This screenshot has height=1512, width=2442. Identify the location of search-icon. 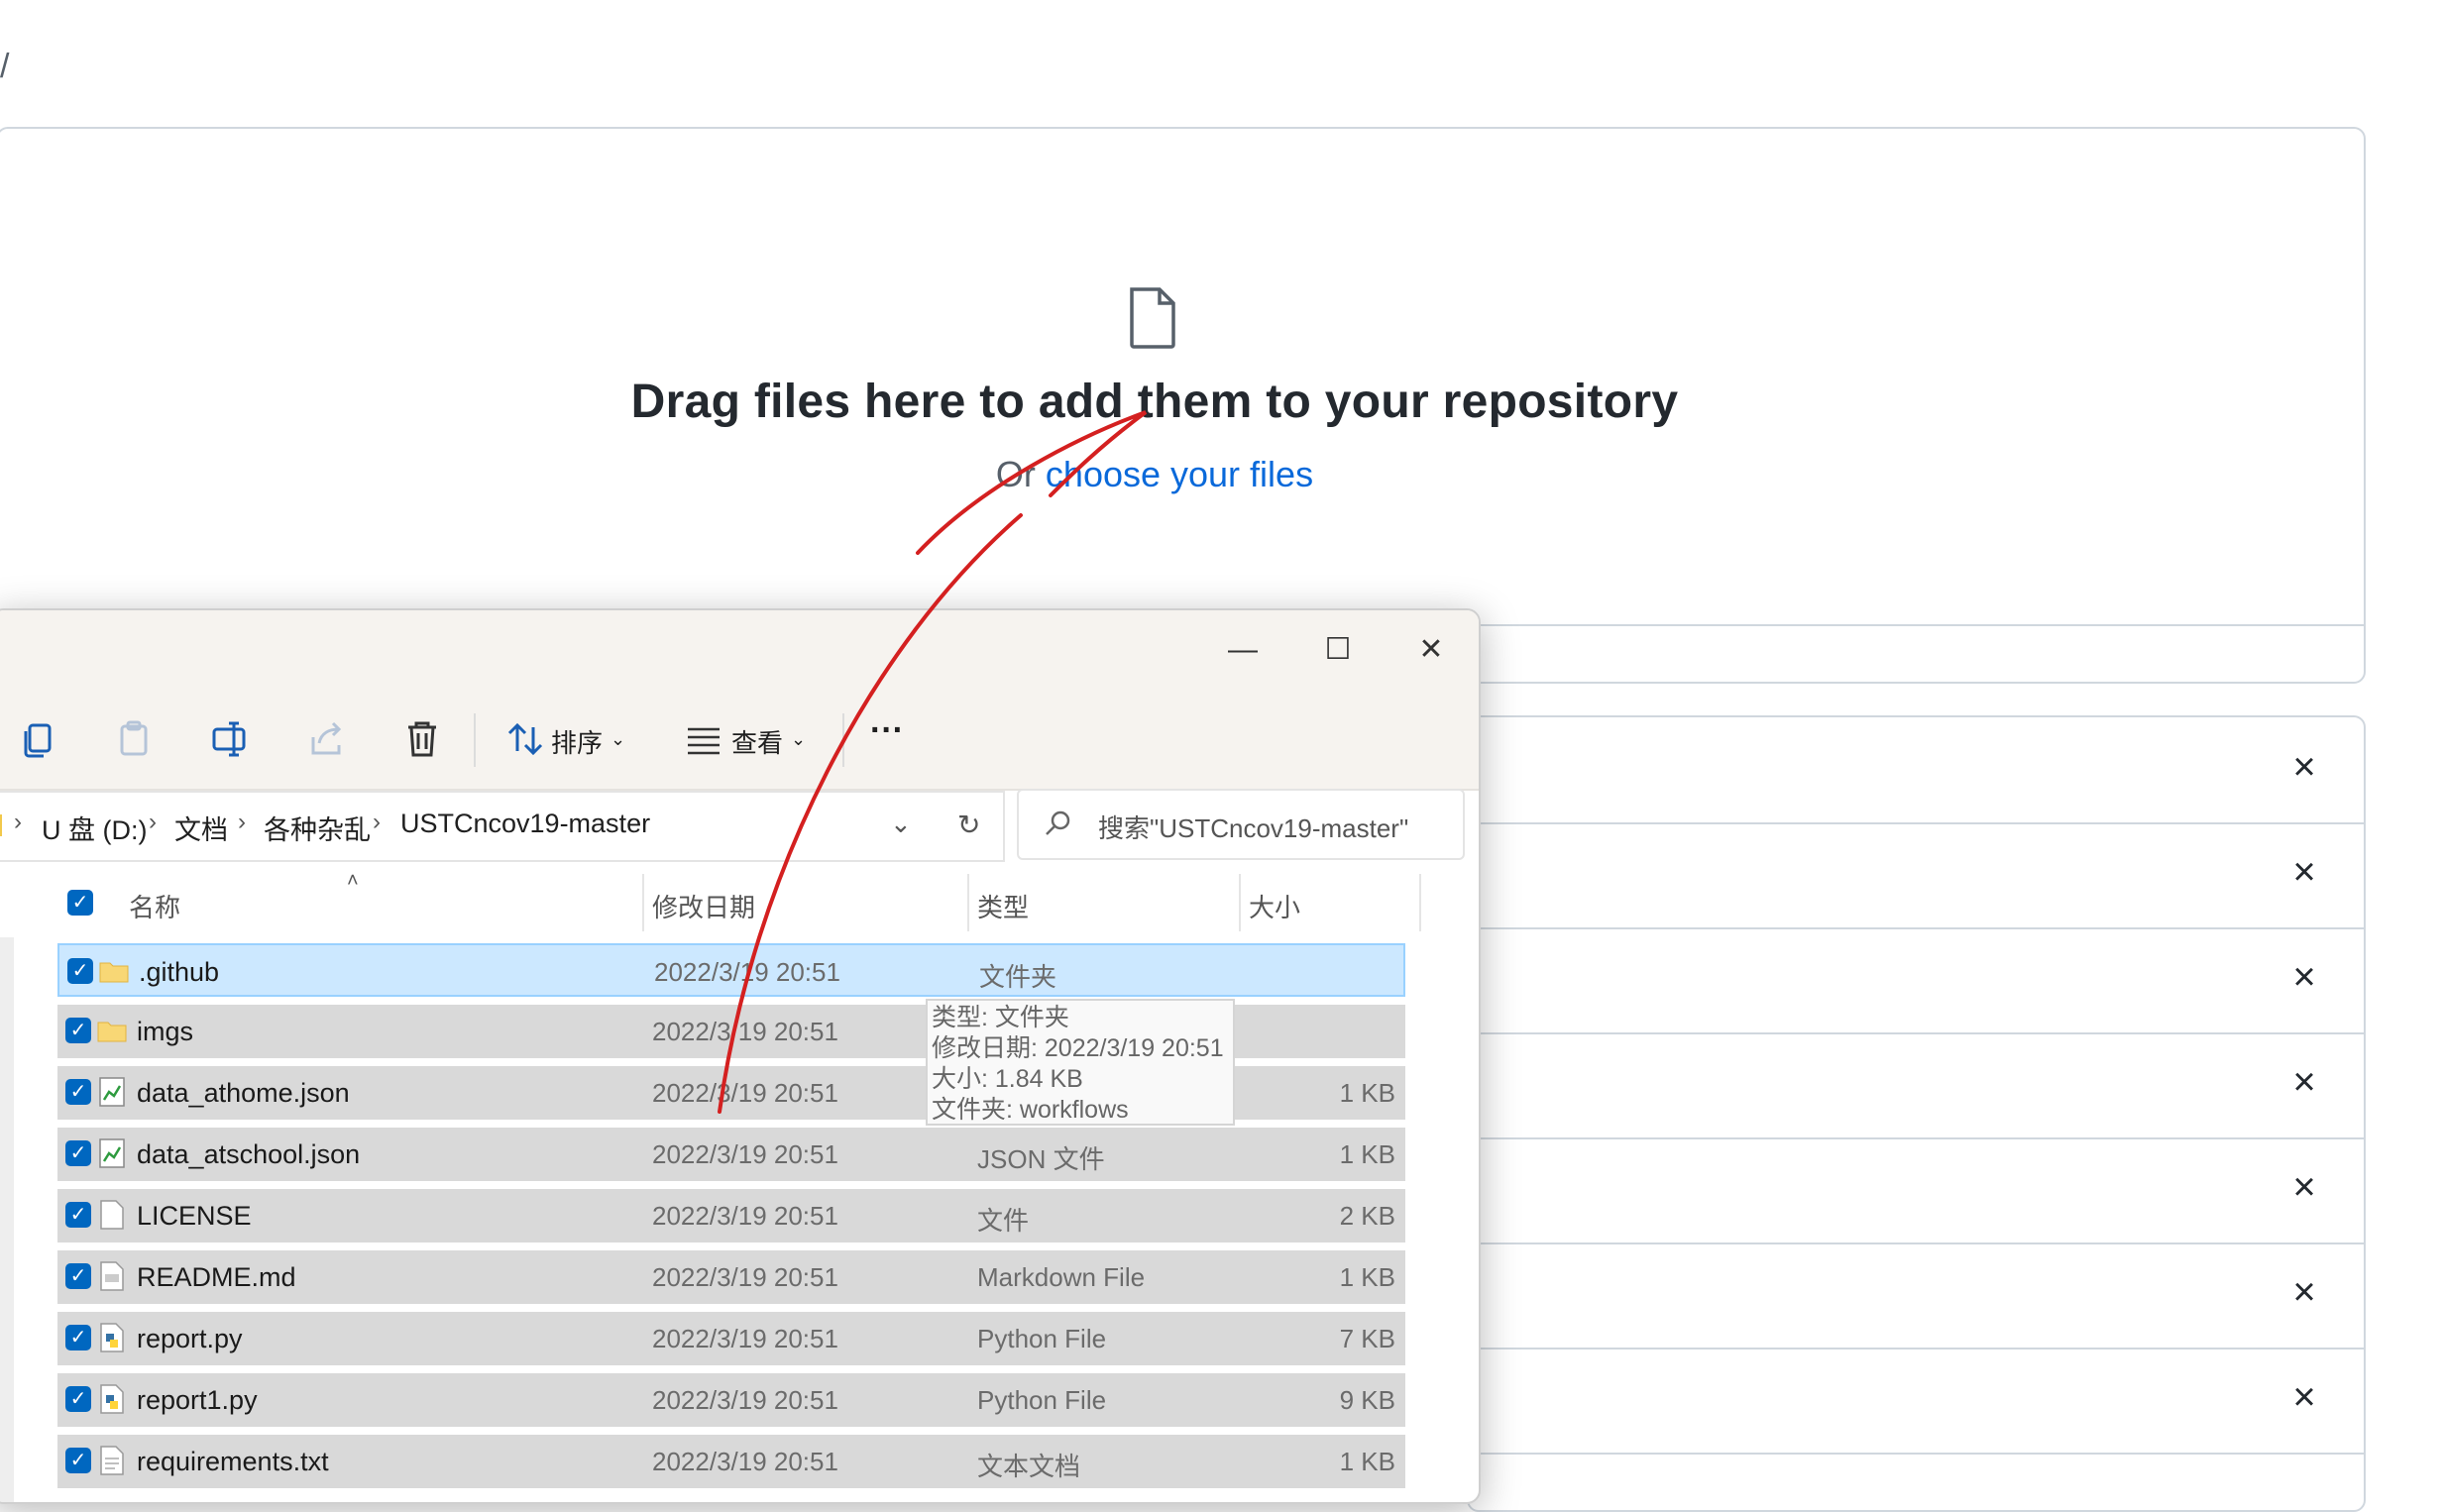
(1058, 823).